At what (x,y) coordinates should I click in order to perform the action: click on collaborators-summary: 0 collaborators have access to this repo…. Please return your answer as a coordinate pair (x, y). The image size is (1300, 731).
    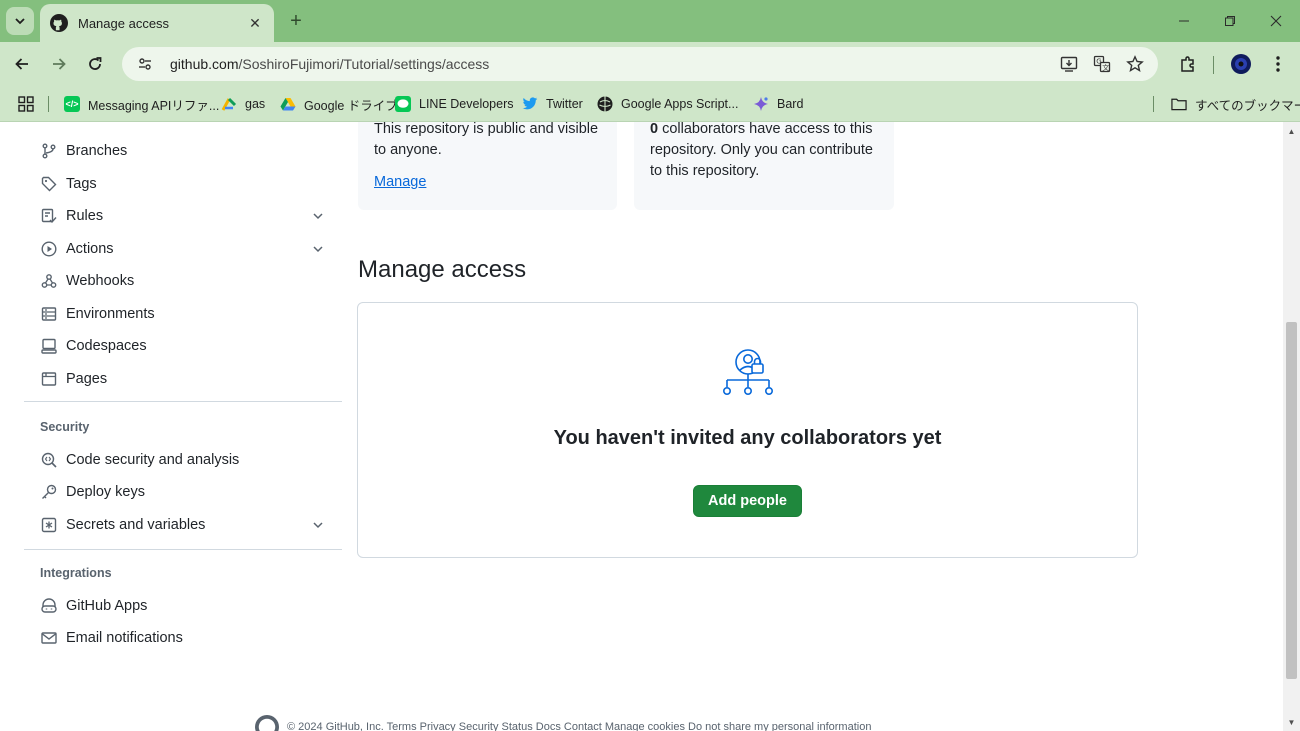
    Looking at the image, I should click on (768, 152).